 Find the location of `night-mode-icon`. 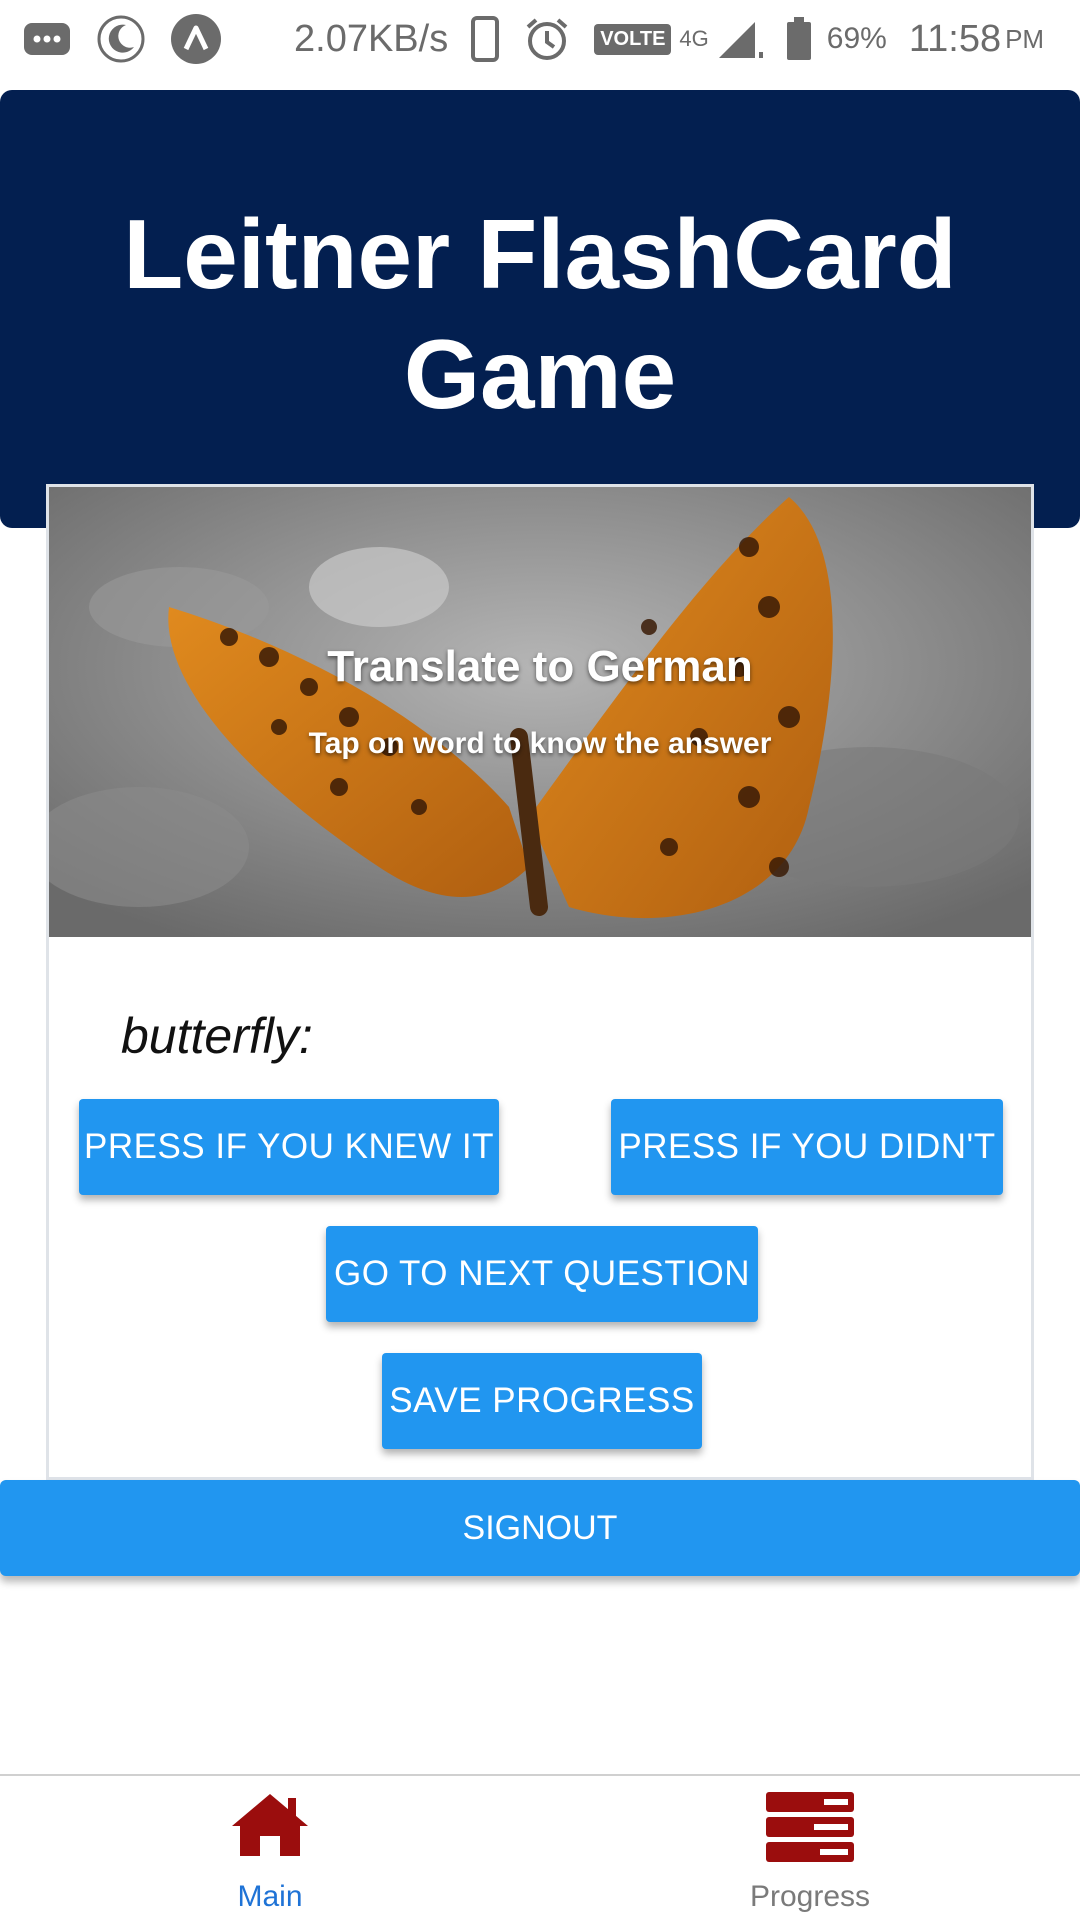

night-mode-icon is located at coordinates (121, 39).